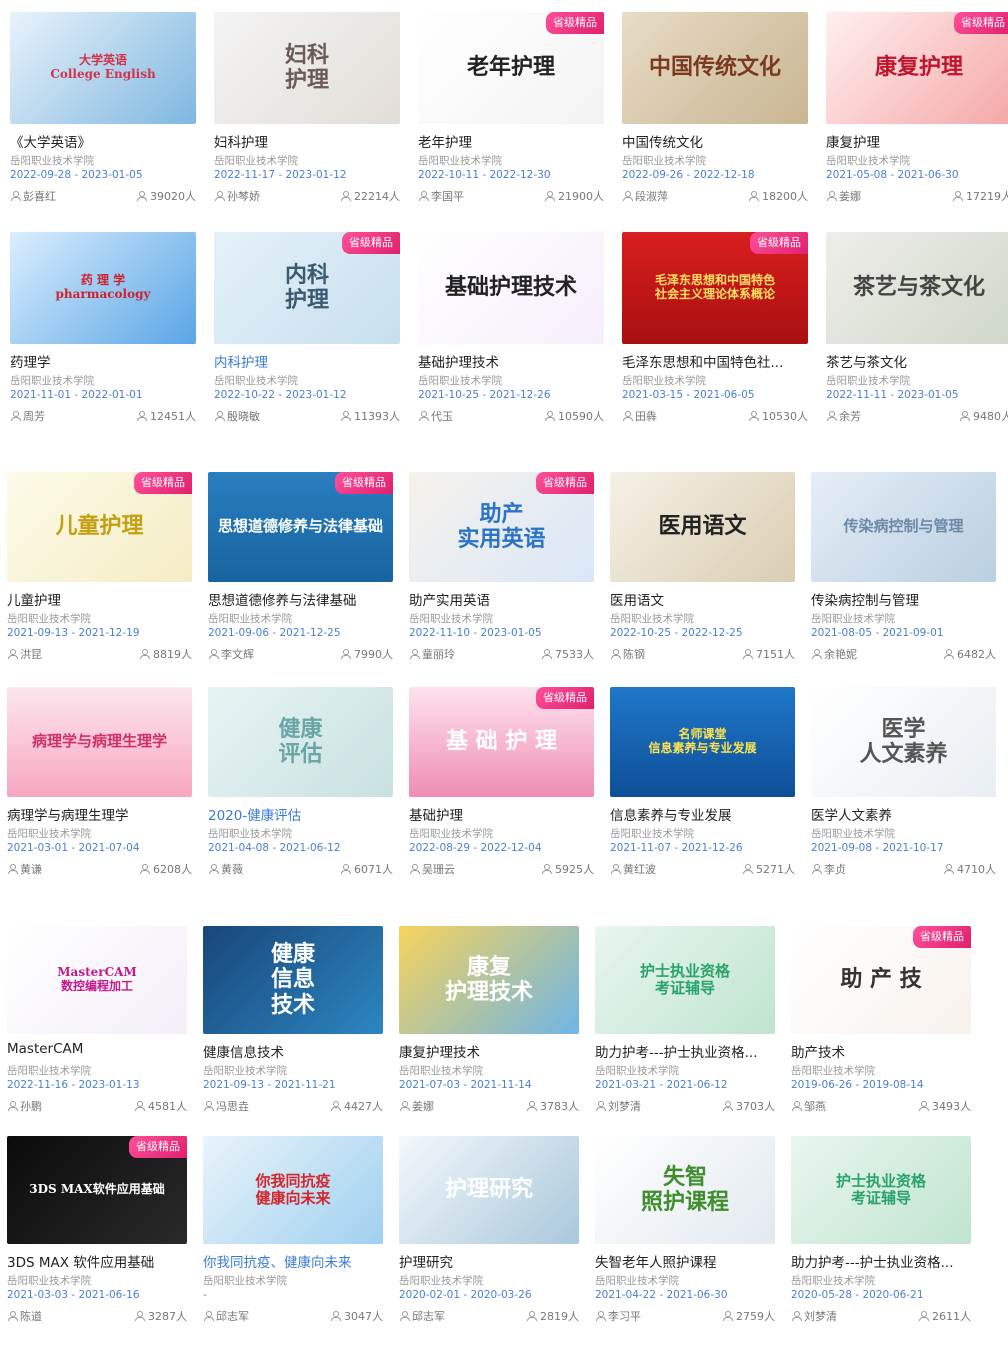 This screenshot has width=1008, height=1346. Describe the element at coordinates (103, 360) in the screenshot. I see `course-title: 药理学` at that location.